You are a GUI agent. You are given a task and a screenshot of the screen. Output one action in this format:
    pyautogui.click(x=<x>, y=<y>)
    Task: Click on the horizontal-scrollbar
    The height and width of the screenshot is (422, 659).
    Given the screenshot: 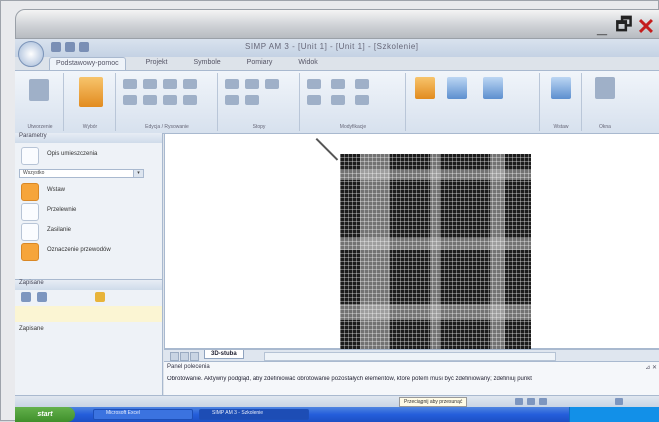 What is the action you would take?
    pyautogui.click(x=410, y=356)
    